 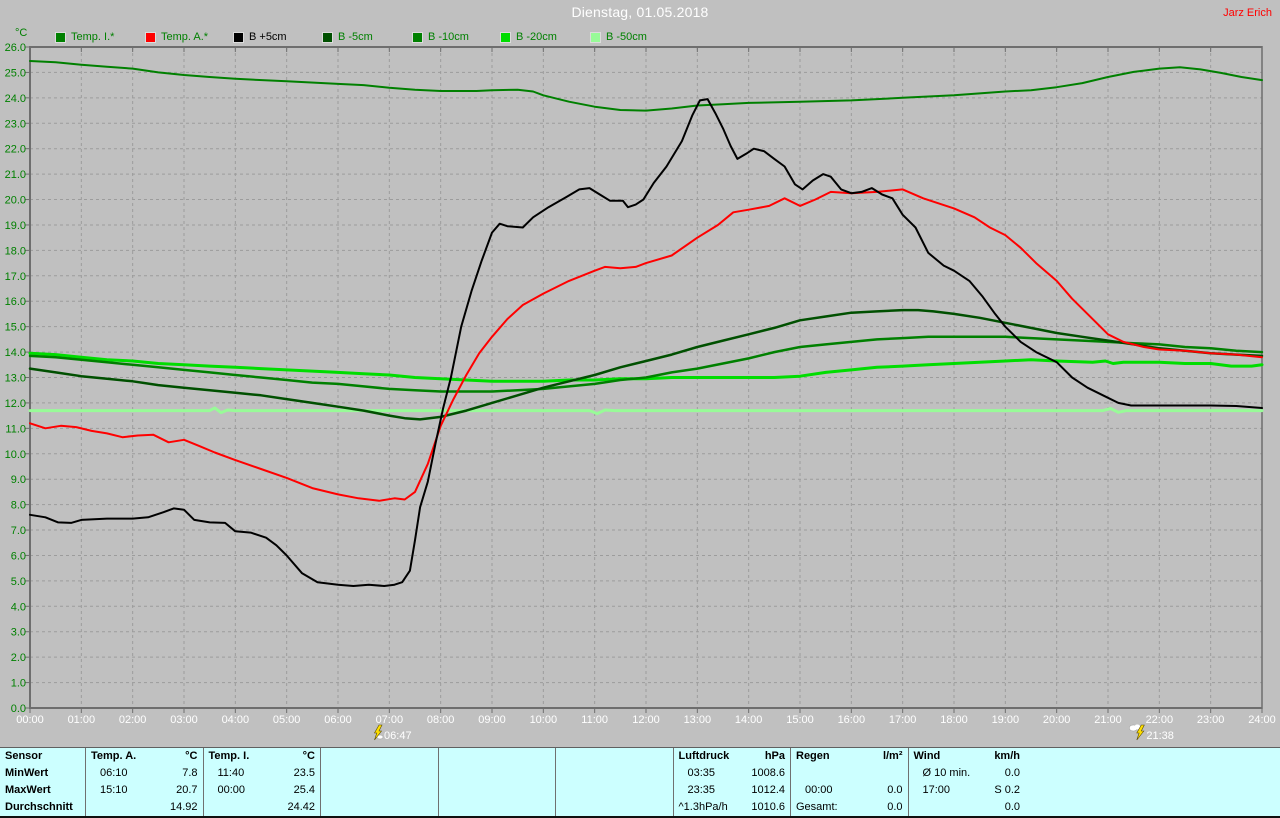 I want to click on x-tick-label: 05:00, so click(x=287, y=720).